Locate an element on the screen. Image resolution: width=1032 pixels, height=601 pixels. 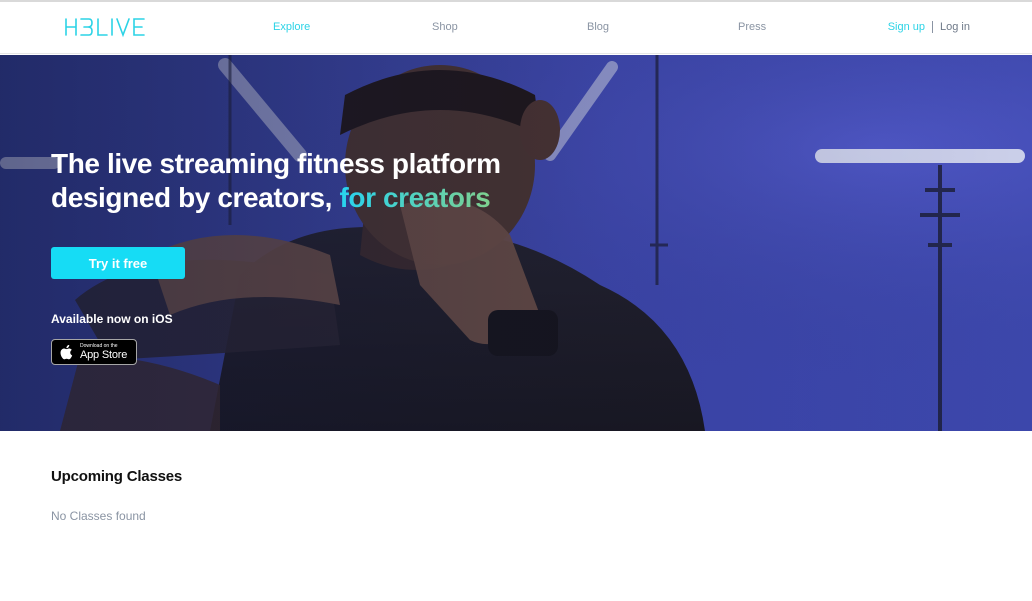
no-classes-message: No Classes found is located at coordinates (98, 516).